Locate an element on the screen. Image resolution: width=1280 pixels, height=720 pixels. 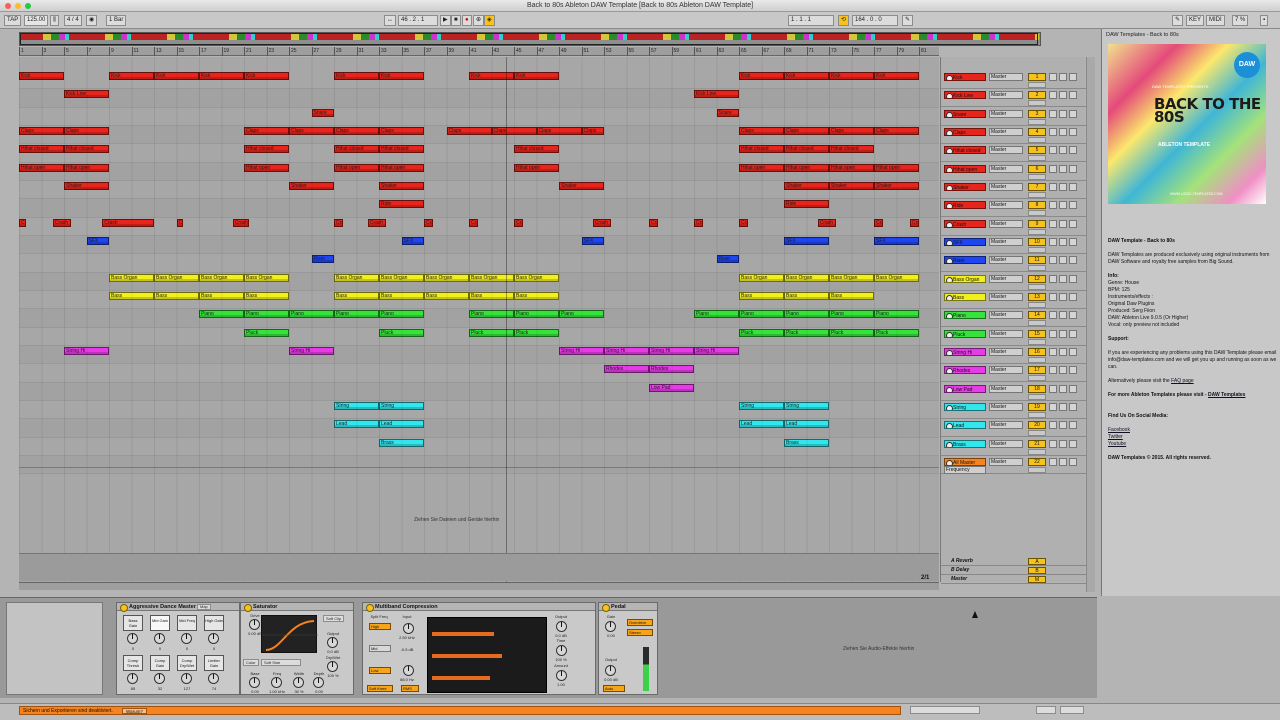
track-name: Lead is located at coordinates (965, 425).